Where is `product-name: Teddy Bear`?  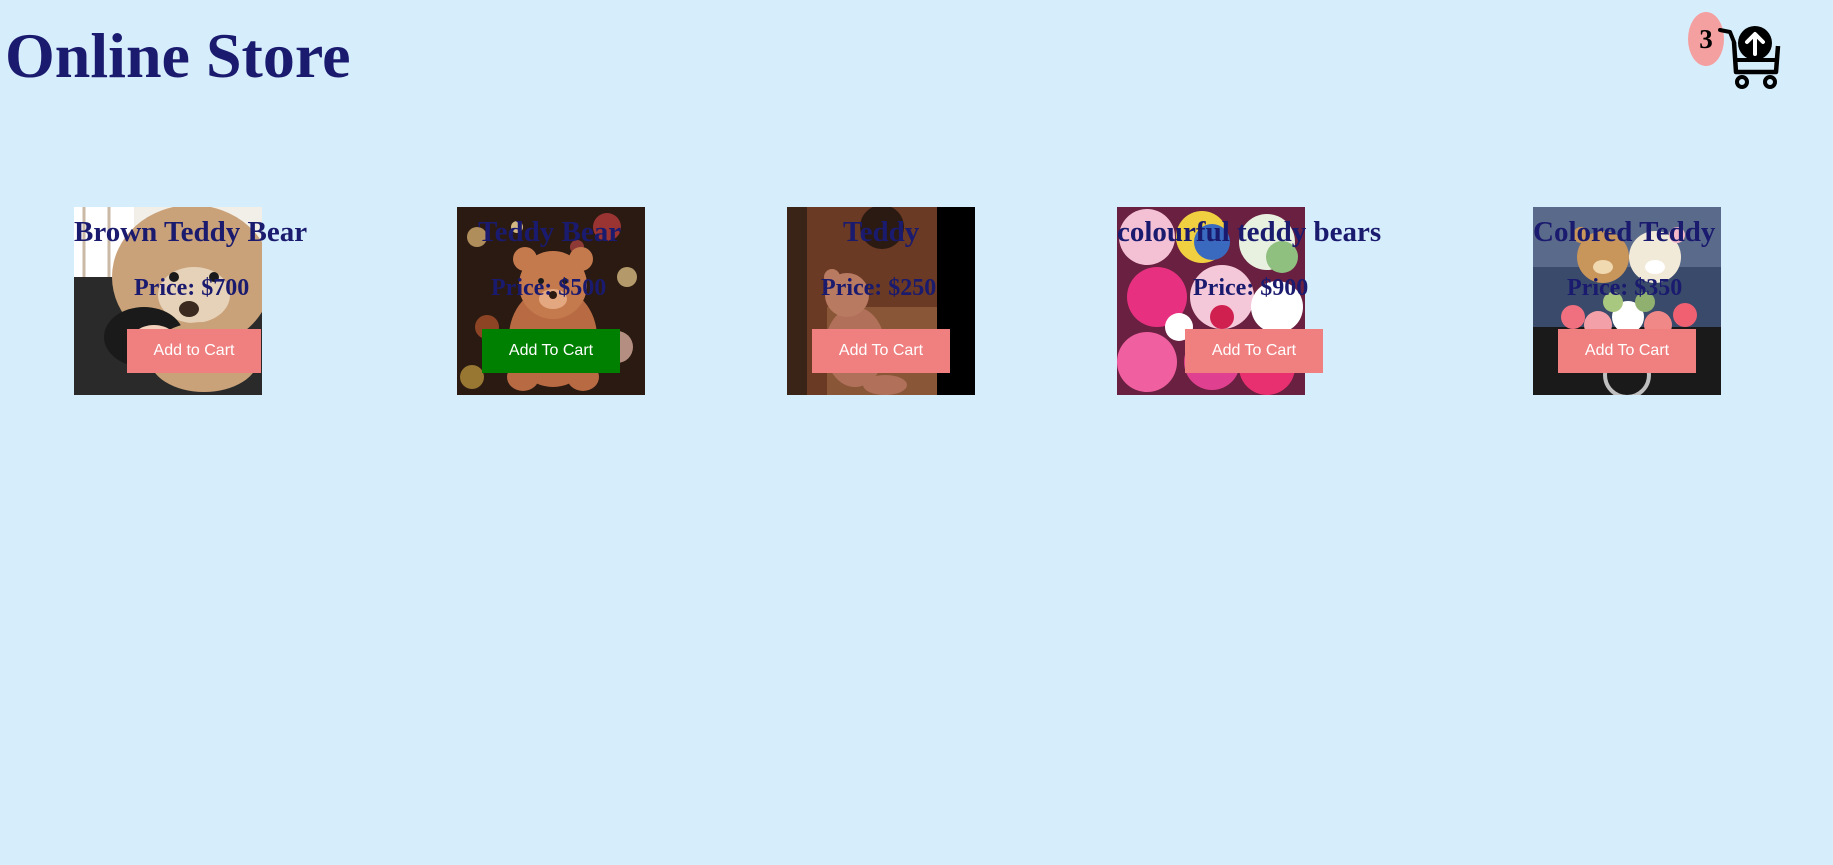 product-name: Teddy Bear is located at coordinates (550, 232).